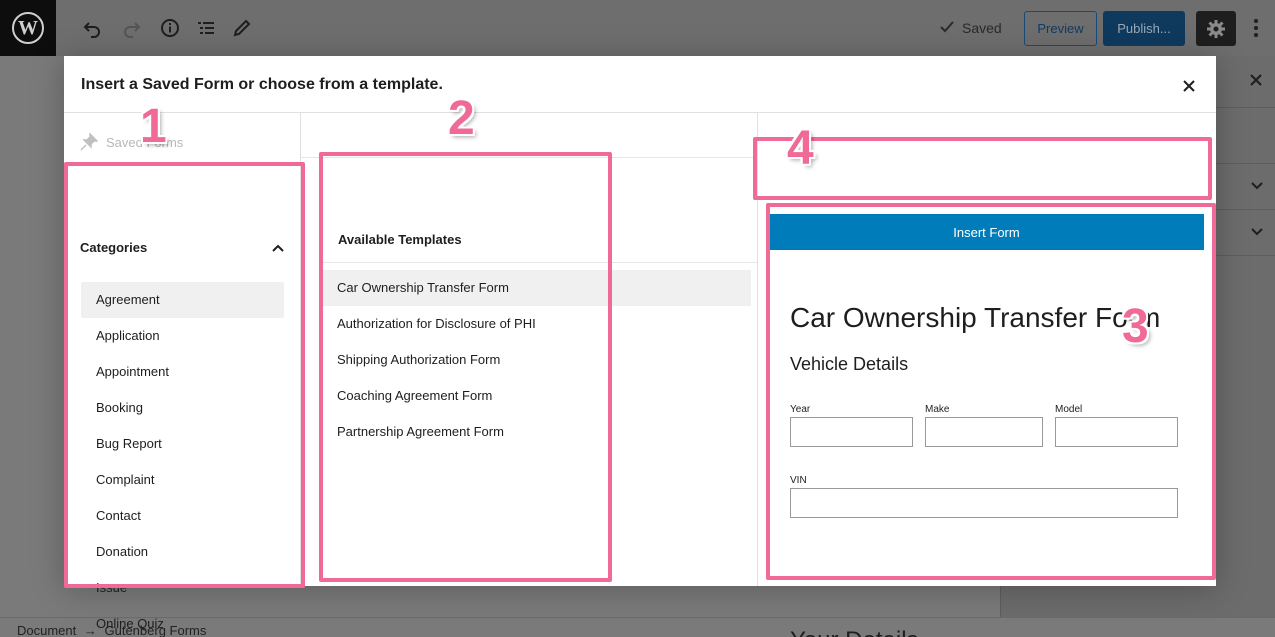 The image size is (1275, 637). Describe the element at coordinates (170, 28) in the screenshot. I see `info-icon` at that location.